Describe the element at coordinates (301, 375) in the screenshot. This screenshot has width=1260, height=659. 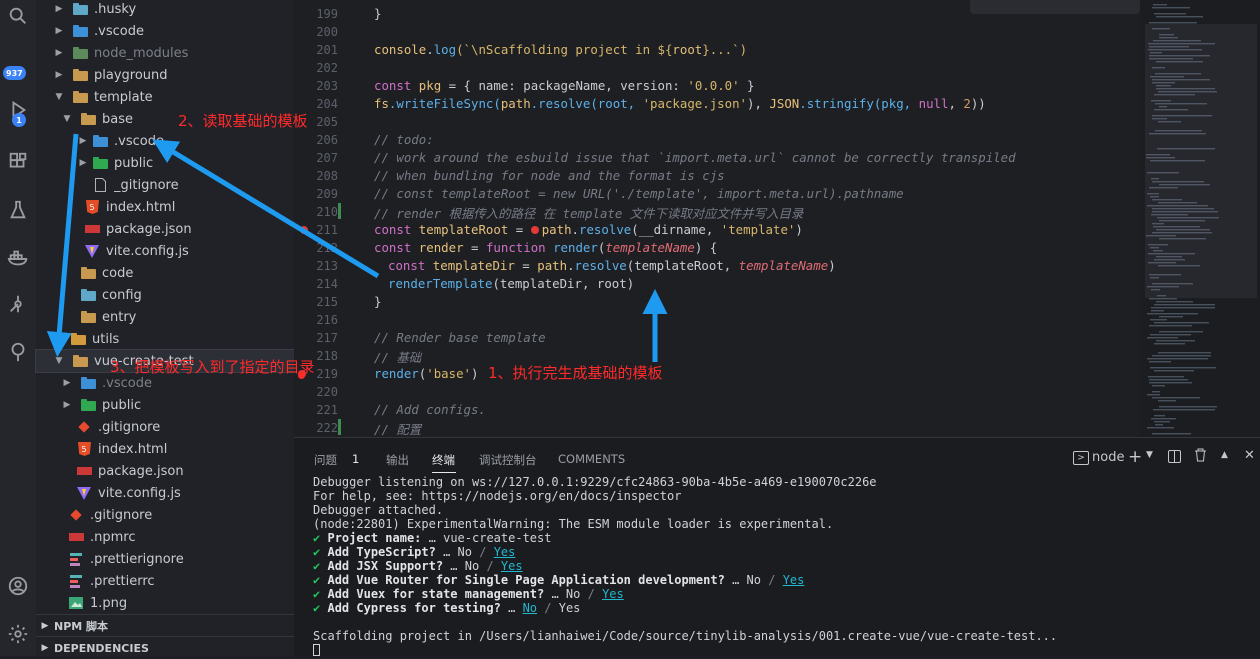
I see `annotation-dot` at that location.